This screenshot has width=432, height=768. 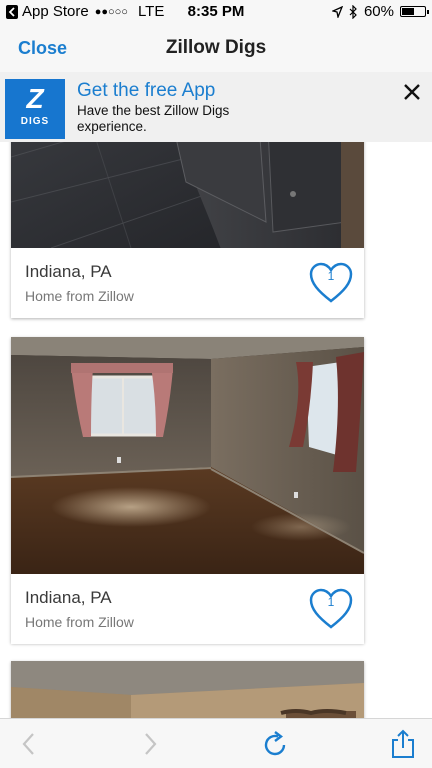 I want to click on zillow-z-icon: Z, so click(x=35, y=98).